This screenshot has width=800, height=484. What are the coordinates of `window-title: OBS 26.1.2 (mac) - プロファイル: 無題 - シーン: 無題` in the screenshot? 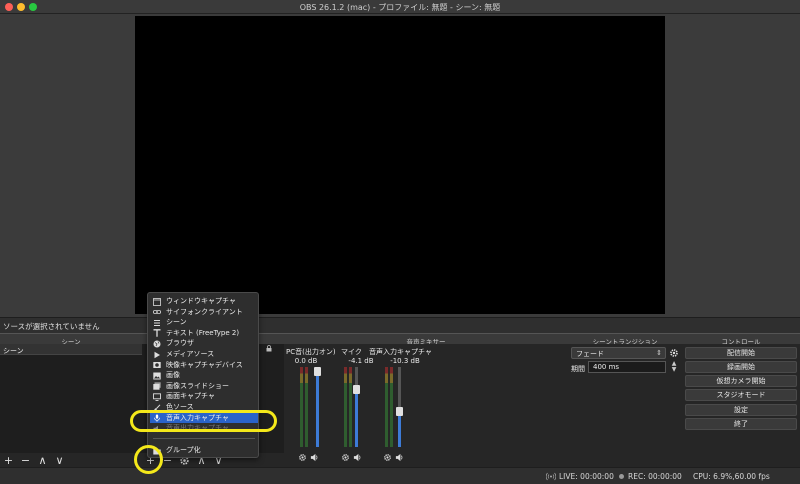 It's located at (400, 7).